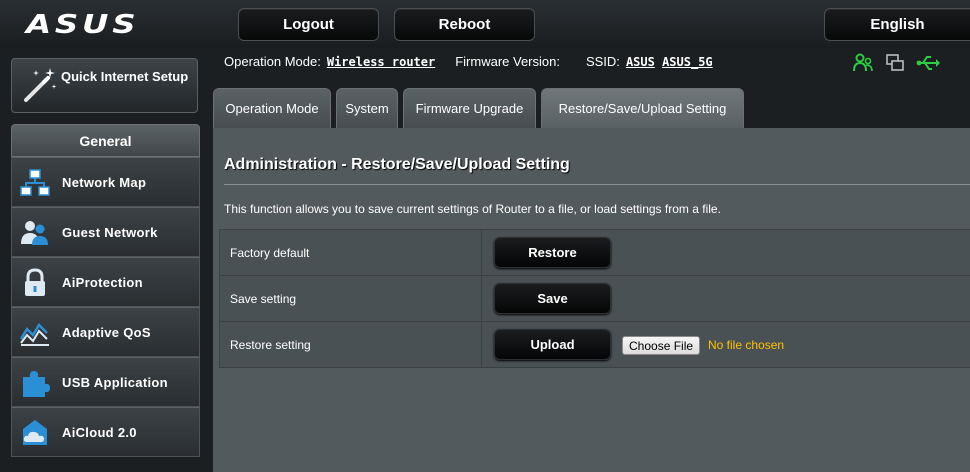 This screenshot has width=970, height=472. Describe the element at coordinates (110, 232) in the screenshot. I see `sidebar-item-label: Guest Network` at that location.